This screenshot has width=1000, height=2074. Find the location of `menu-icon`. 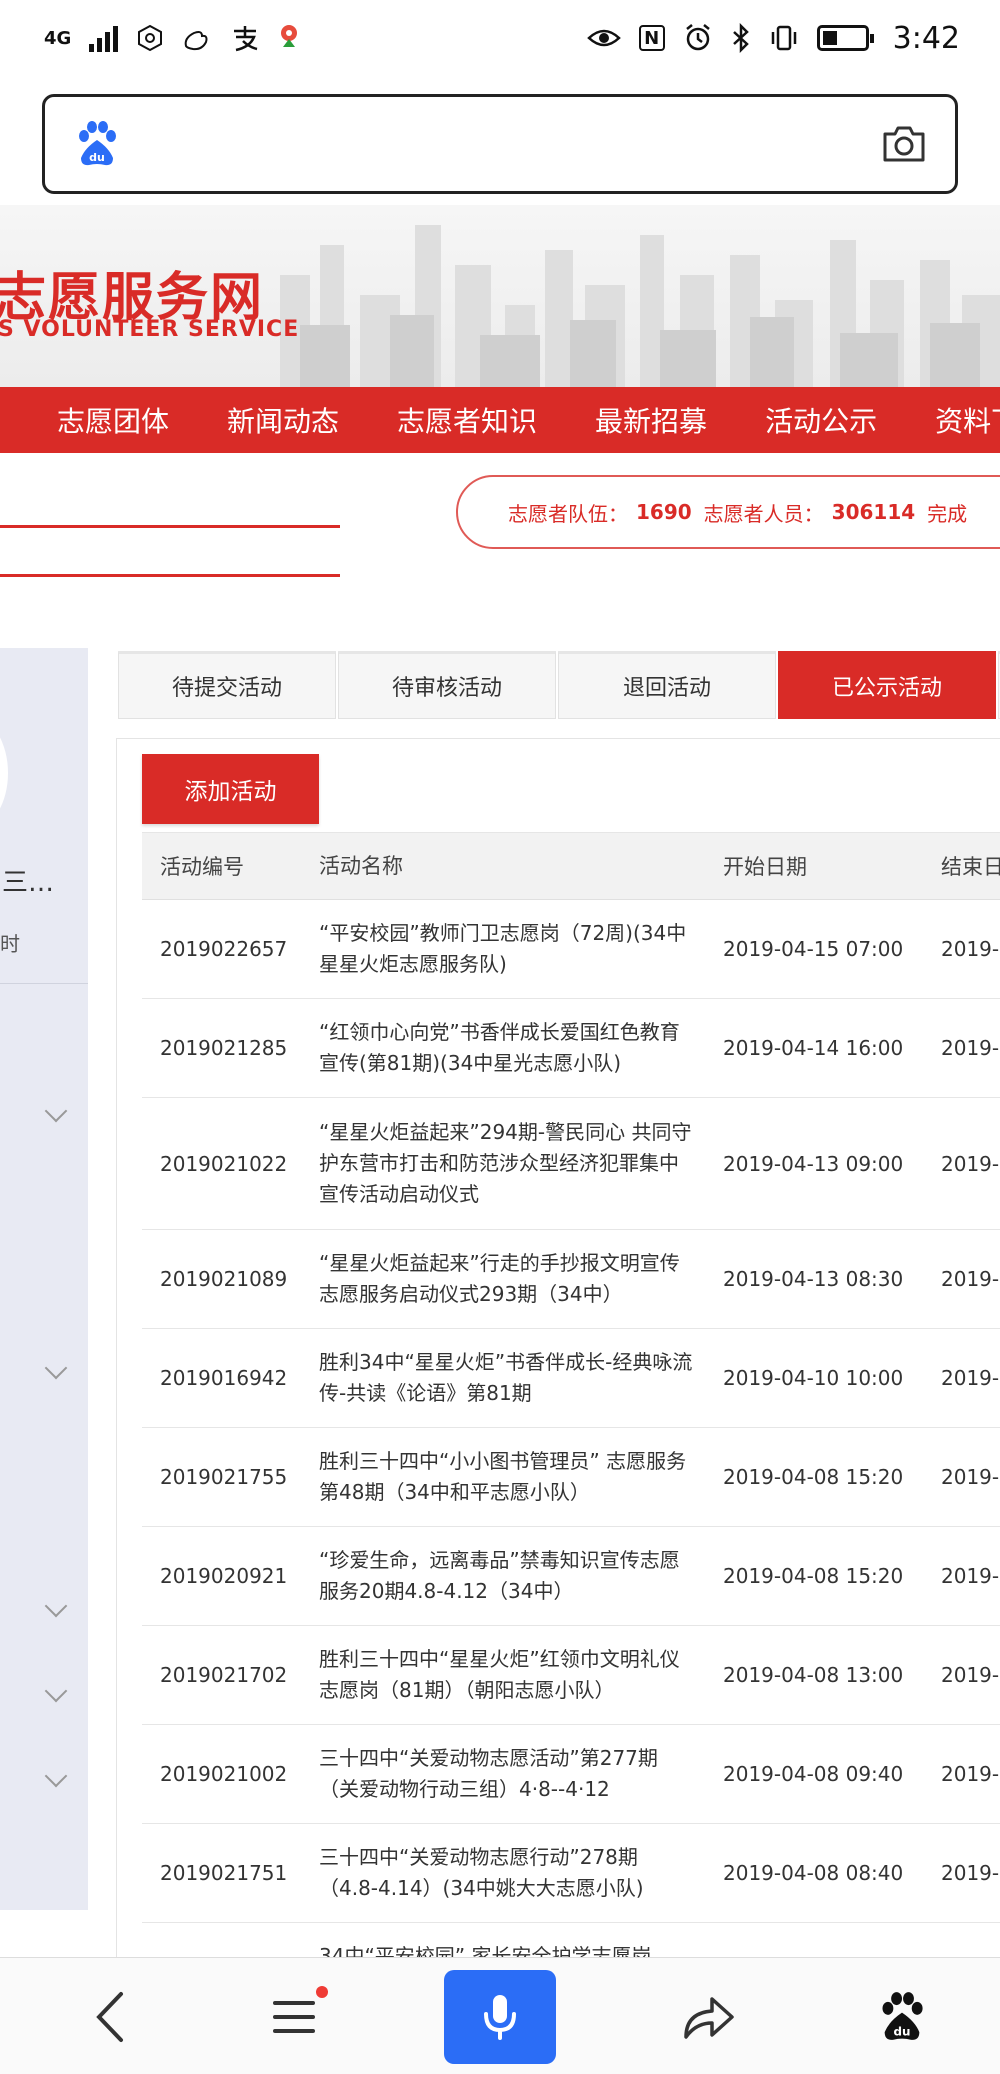

menu-icon is located at coordinates (294, 2016).